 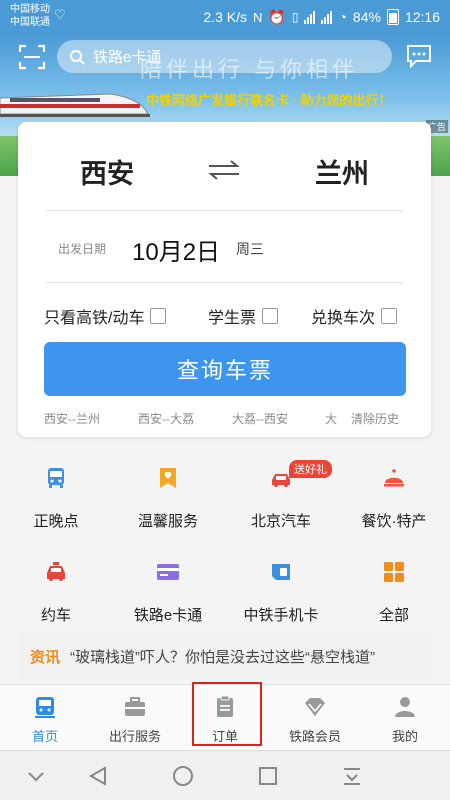 I want to click on status-bar: 中国移动 中国联通 ♡ 2.3 K/s N ⏰ ▯ ◔ 84% 12:16, so click(x=225, y=17).